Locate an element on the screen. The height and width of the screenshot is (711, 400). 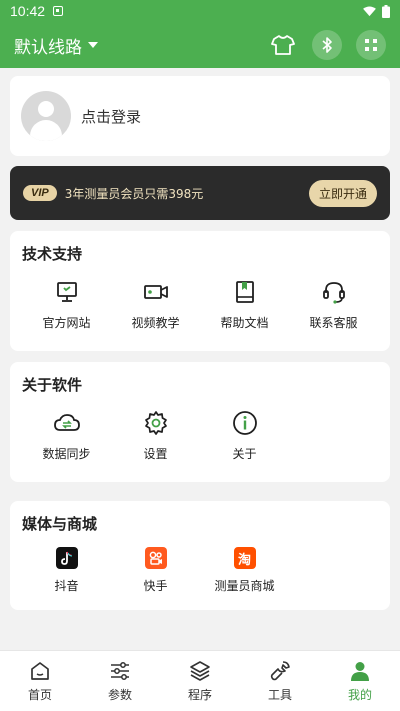
media-item-label: 测量员商城 is located at coordinates (244, 586).